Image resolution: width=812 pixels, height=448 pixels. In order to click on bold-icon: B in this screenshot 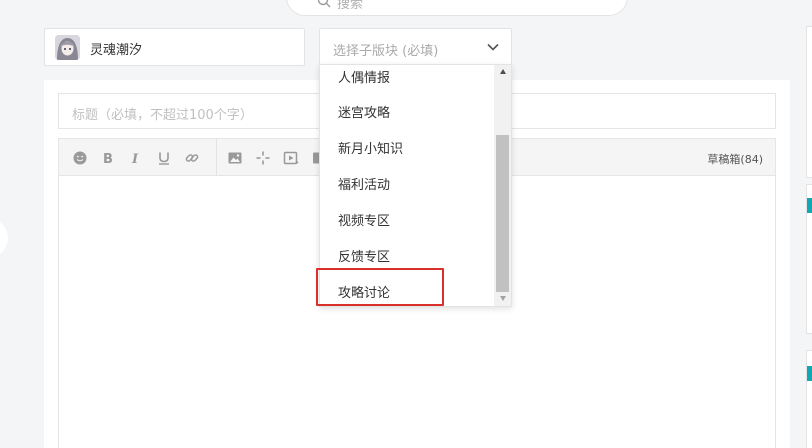, I will do `click(108, 158)`.